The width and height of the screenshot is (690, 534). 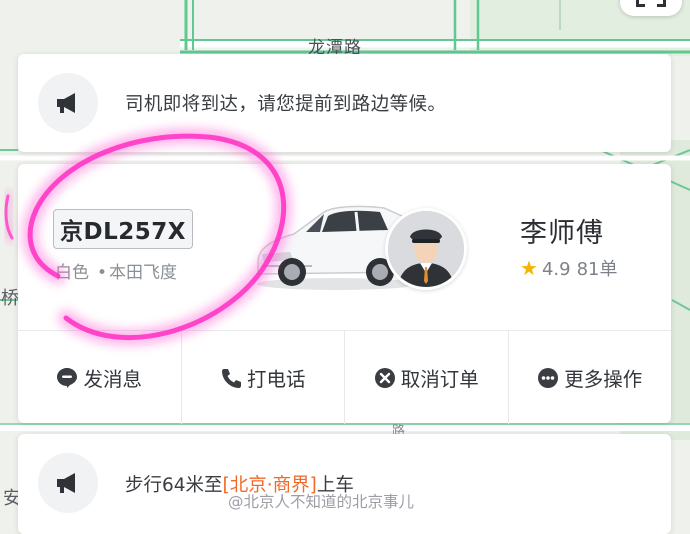 I want to click on car-description: 白色 • 本田飞度, so click(x=116, y=270).